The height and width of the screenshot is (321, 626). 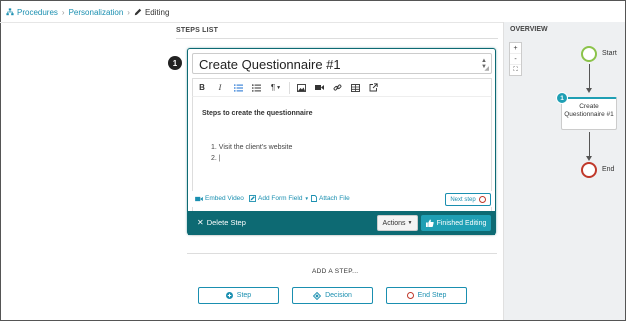 I want to click on image-icon, so click(x=301, y=87).